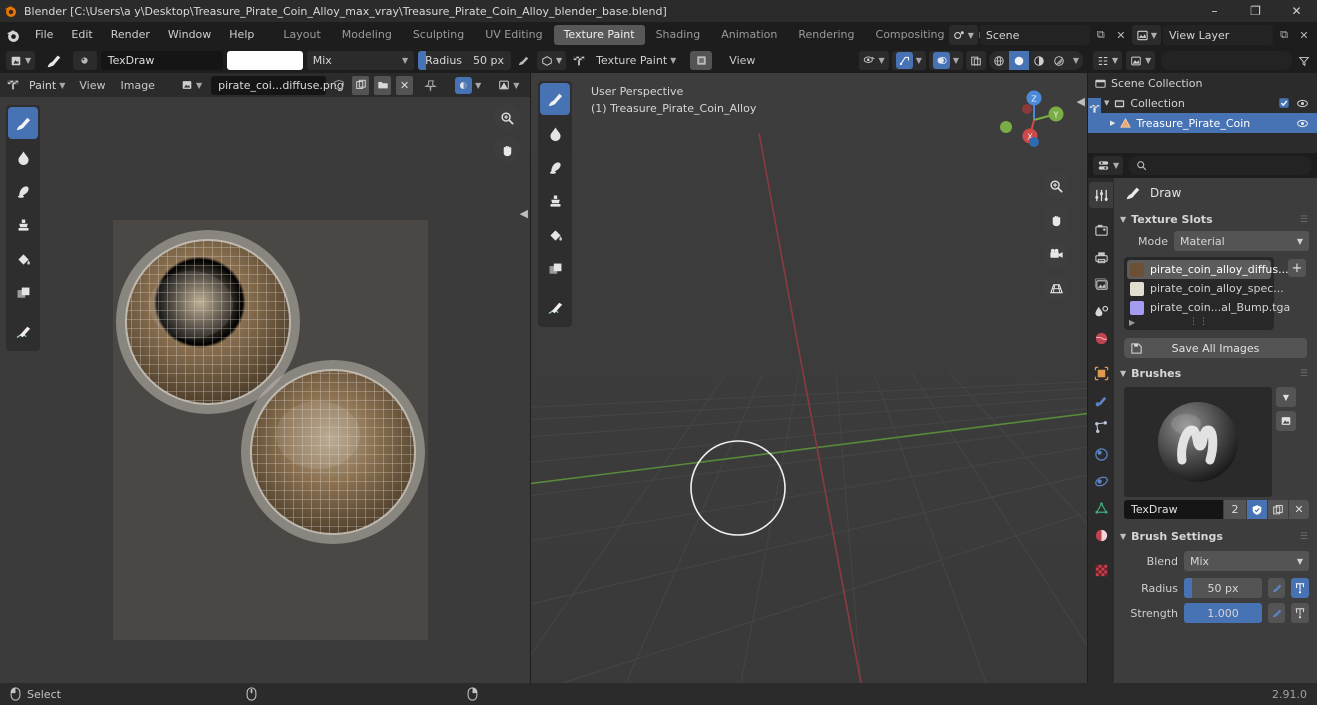 This screenshot has width=1317, height=705. Describe the element at coordinates (1215, 348) in the screenshot. I see `save-all-images-button: Save All Images` at that location.